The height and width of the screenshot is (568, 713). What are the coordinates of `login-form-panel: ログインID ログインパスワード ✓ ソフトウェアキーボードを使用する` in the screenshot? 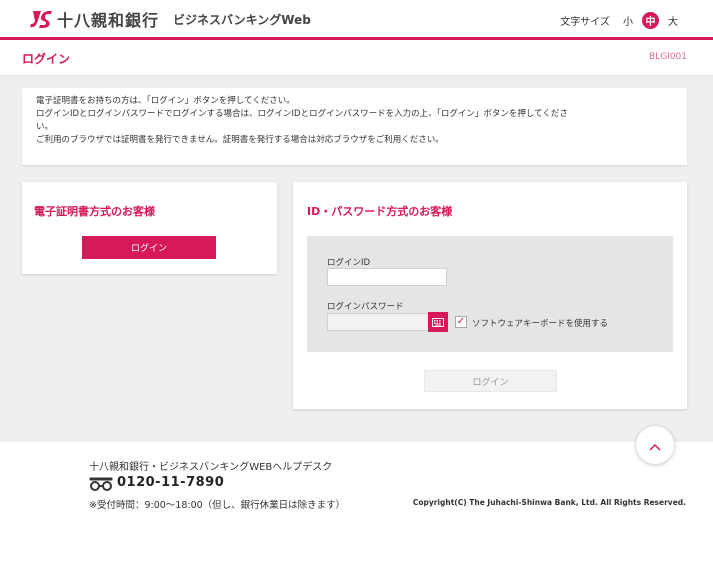 It's located at (490, 294).